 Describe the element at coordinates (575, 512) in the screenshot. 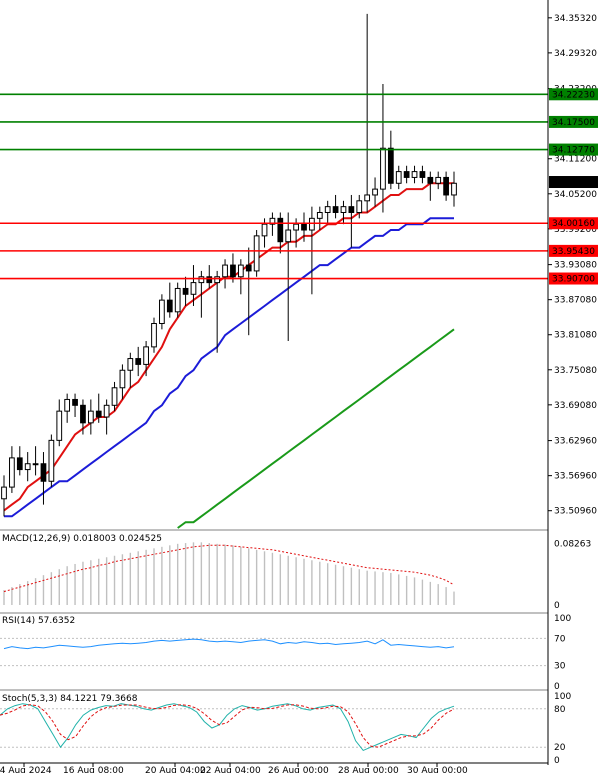

I see `price-tick-label: 33.50960` at that location.